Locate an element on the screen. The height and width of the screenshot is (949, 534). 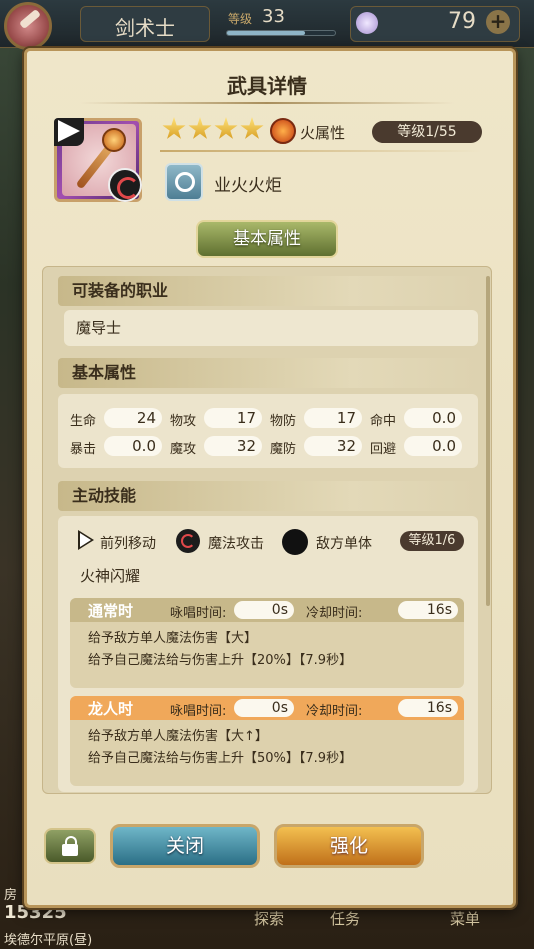
title-divider is located at coordinates (267, 103).